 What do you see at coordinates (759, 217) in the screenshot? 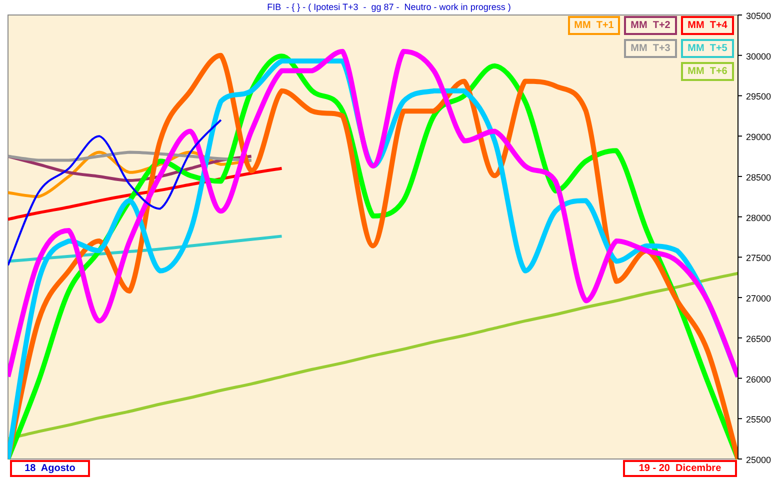
I see `axis-label: 28000` at bounding box center [759, 217].